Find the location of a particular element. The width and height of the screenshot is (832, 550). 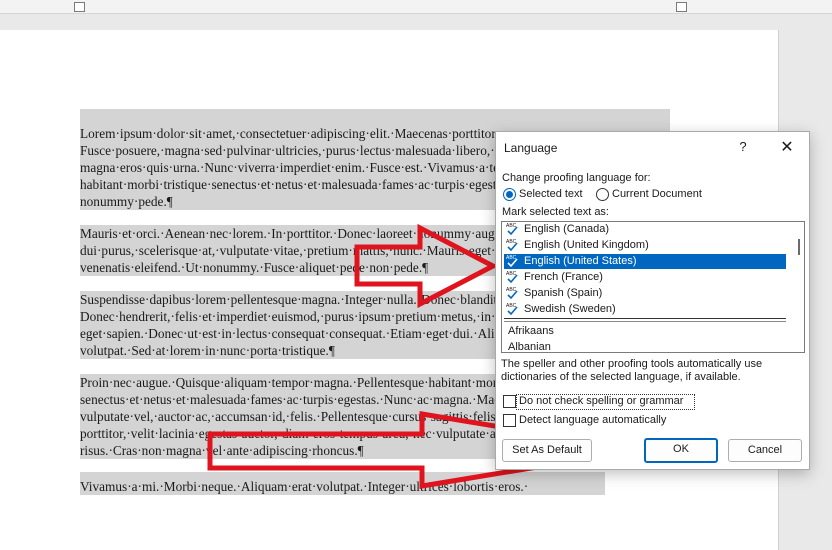

no-spelling-label: Do not check spelling or grammar is located at coordinates (601, 401).